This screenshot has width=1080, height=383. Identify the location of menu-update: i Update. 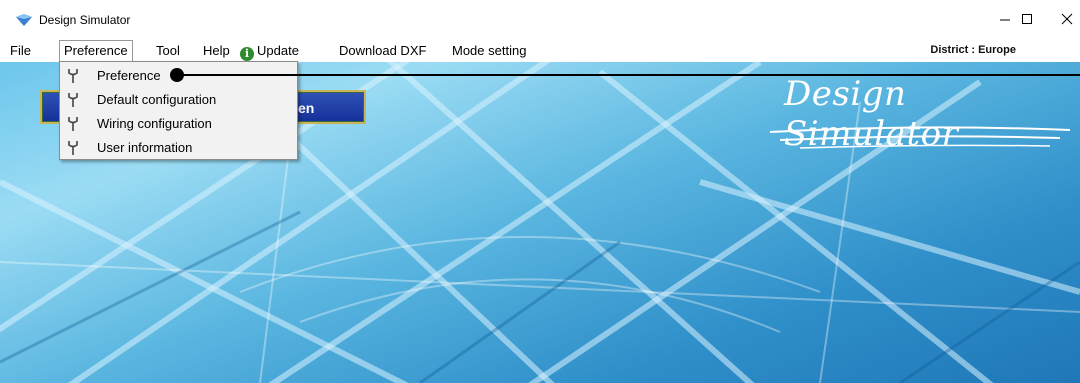
(269, 50).